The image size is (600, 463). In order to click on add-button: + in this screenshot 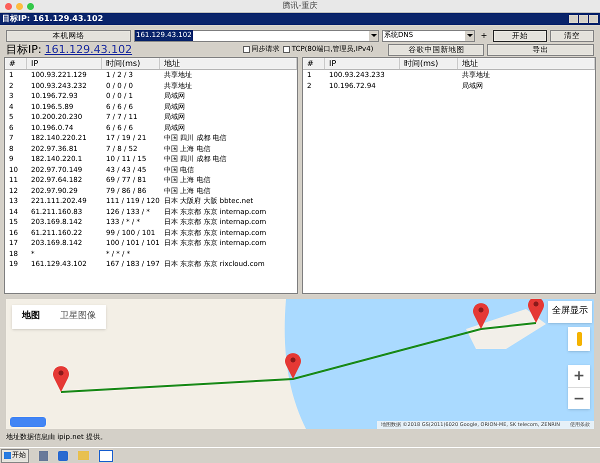, I will do `click(484, 36)`.